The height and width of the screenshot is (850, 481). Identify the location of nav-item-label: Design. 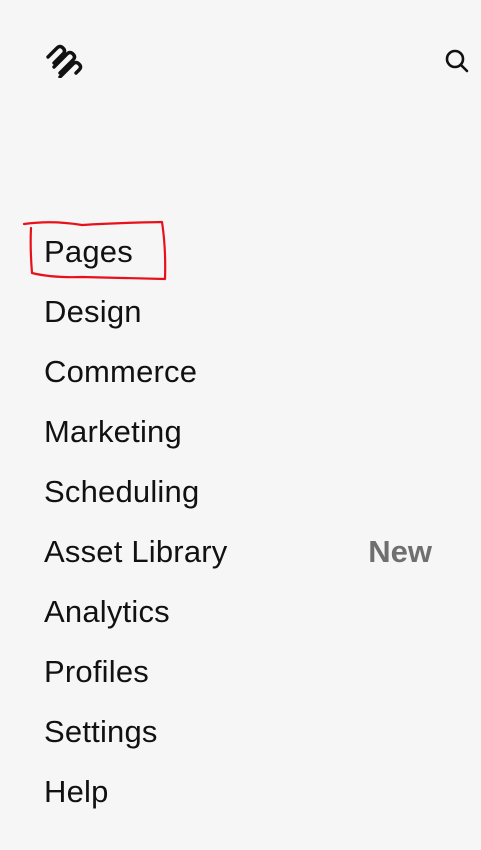
(93, 311).